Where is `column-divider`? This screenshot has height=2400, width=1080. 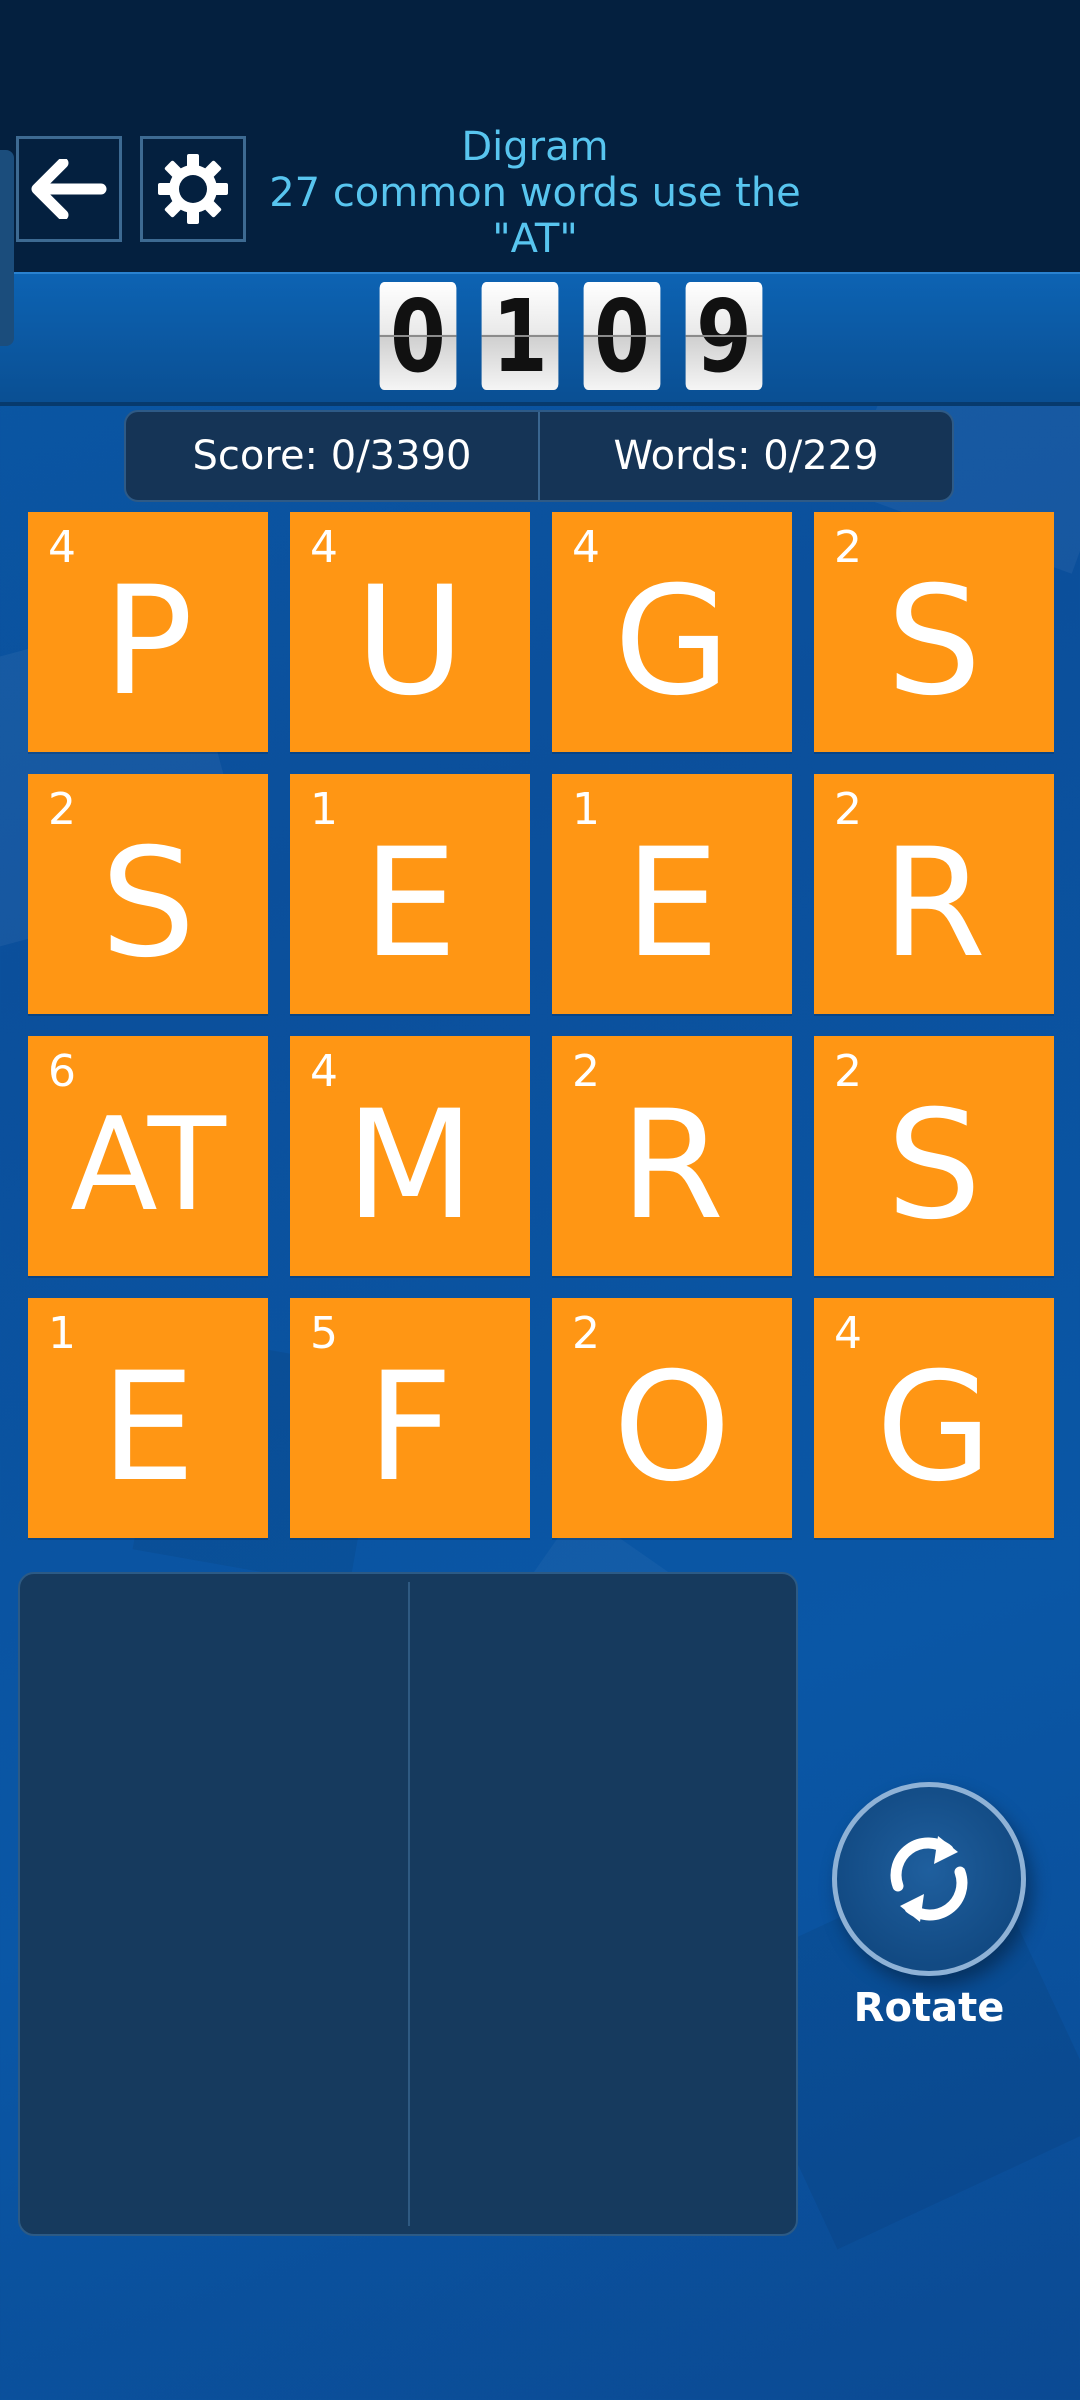 column-divider is located at coordinates (409, 1904).